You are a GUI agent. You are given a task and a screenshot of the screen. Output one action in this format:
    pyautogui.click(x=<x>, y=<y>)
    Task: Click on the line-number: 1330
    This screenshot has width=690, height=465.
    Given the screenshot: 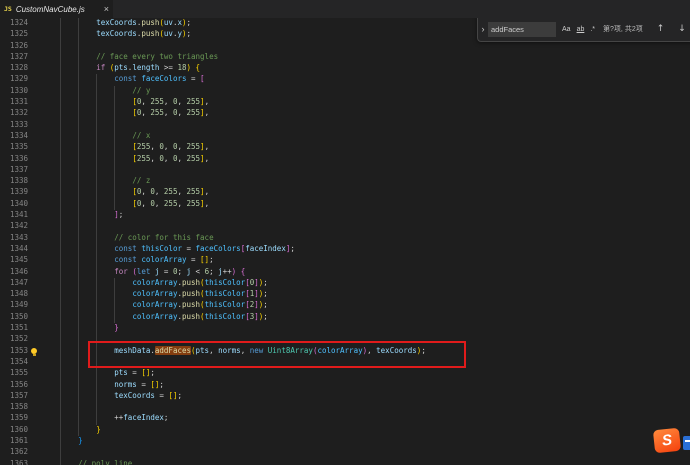 What is the action you would take?
    pyautogui.click(x=14, y=91)
    